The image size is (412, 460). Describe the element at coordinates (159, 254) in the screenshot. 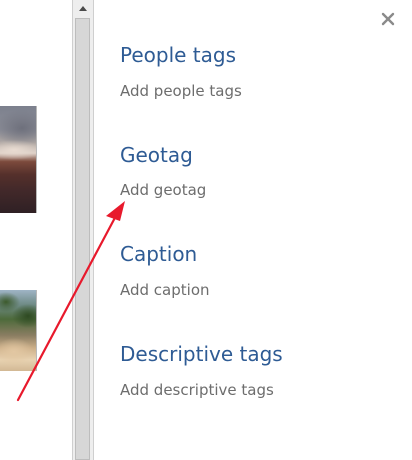

I see `caption-heading: Caption` at that location.